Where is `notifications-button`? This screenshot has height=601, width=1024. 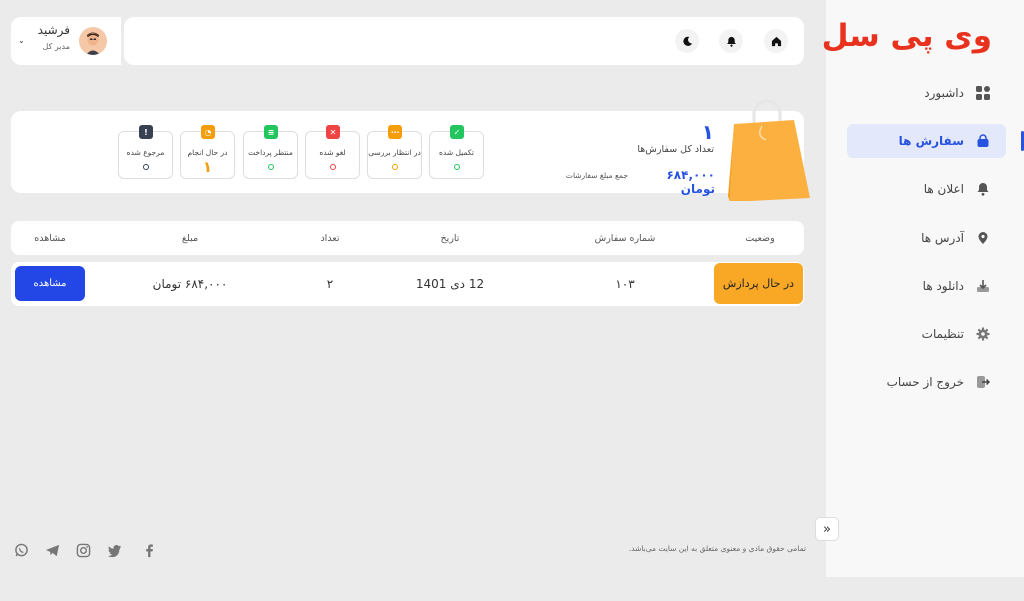
notifications-button is located at coordinates (731, 41).